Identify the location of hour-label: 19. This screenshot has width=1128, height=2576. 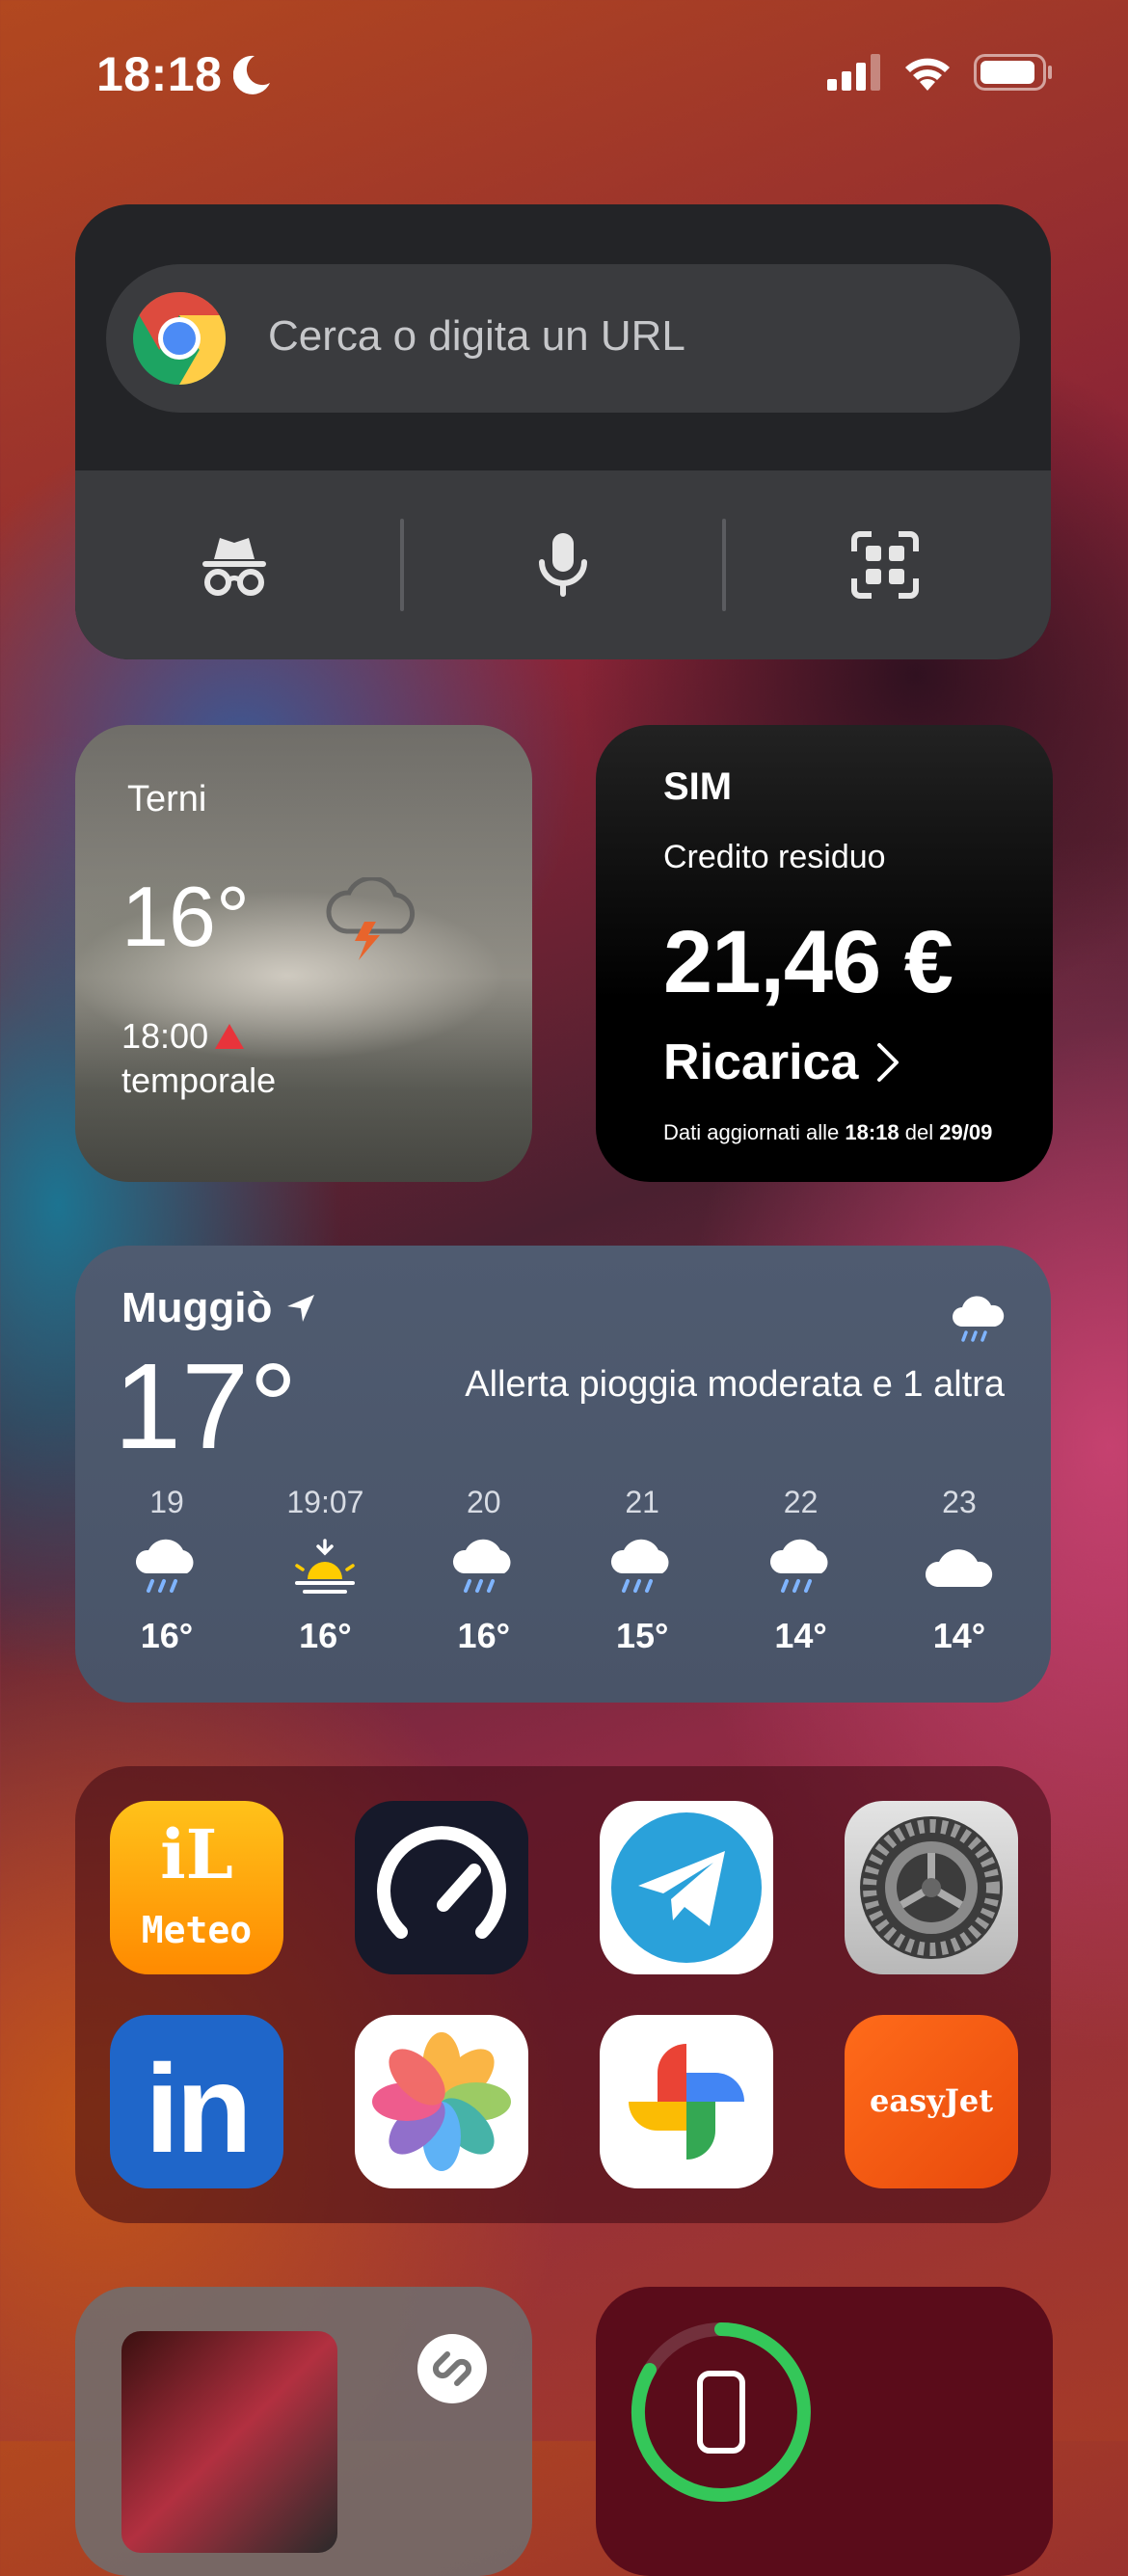
(166, 1502).